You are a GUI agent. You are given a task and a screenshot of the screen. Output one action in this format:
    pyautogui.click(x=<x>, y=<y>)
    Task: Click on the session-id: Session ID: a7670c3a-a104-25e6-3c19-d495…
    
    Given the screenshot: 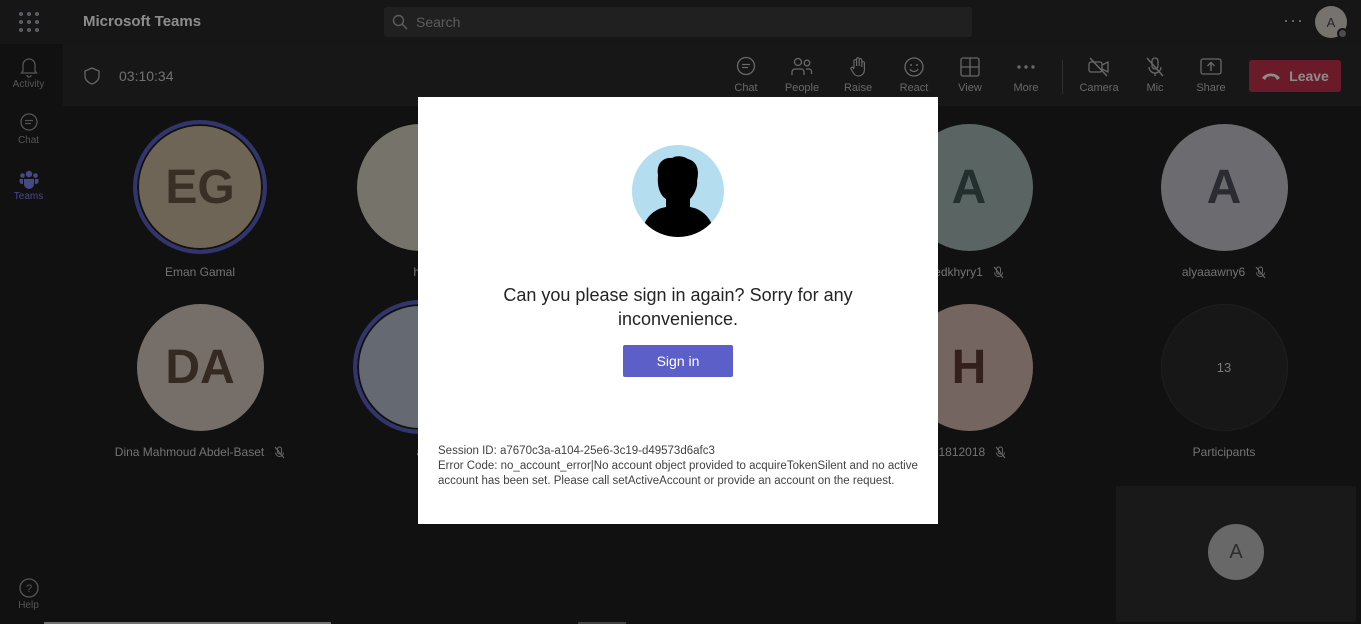 What is the action you would take?
    pyautogui.click(x=576, y=451)
    